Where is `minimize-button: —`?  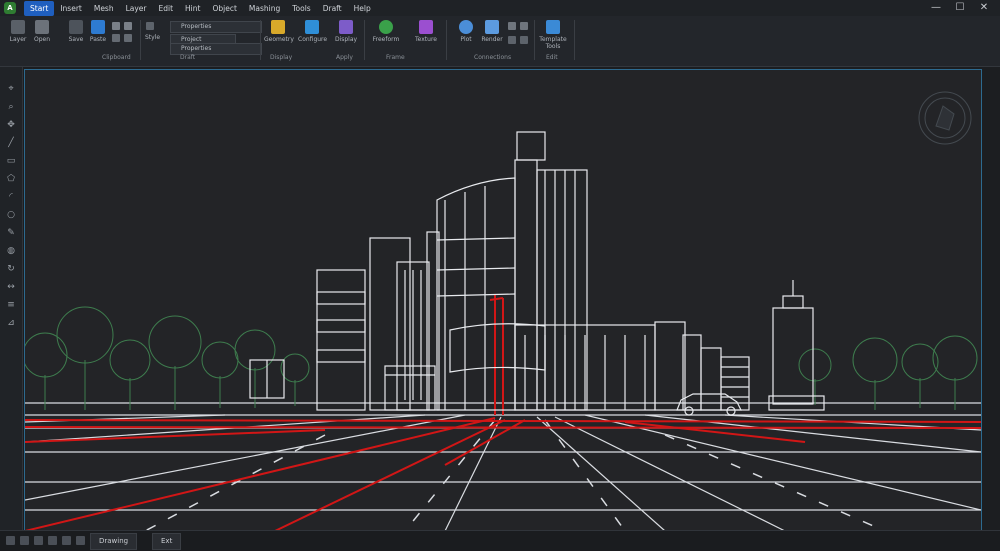
minimize-button: — is located at coordinates (936, 8).